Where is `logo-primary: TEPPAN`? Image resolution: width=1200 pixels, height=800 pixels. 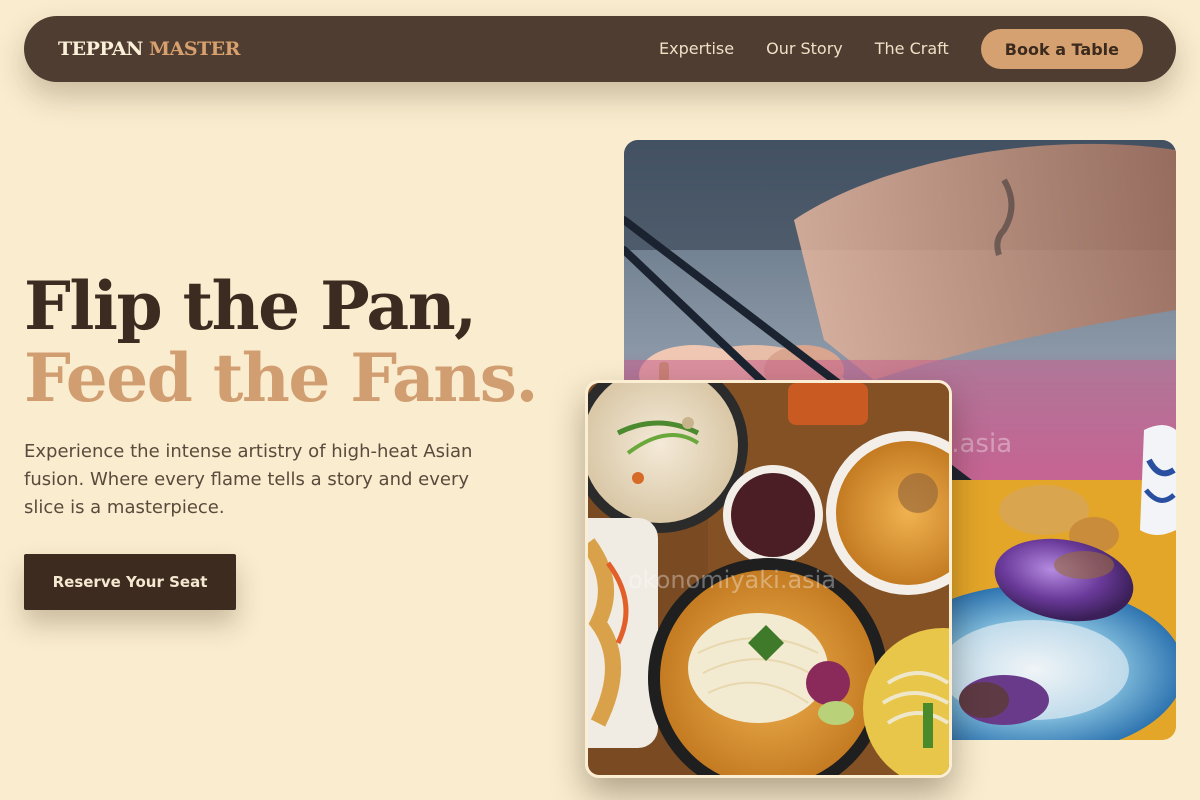
logo-primary: TEPPAN is located at coordinates (100, 49).